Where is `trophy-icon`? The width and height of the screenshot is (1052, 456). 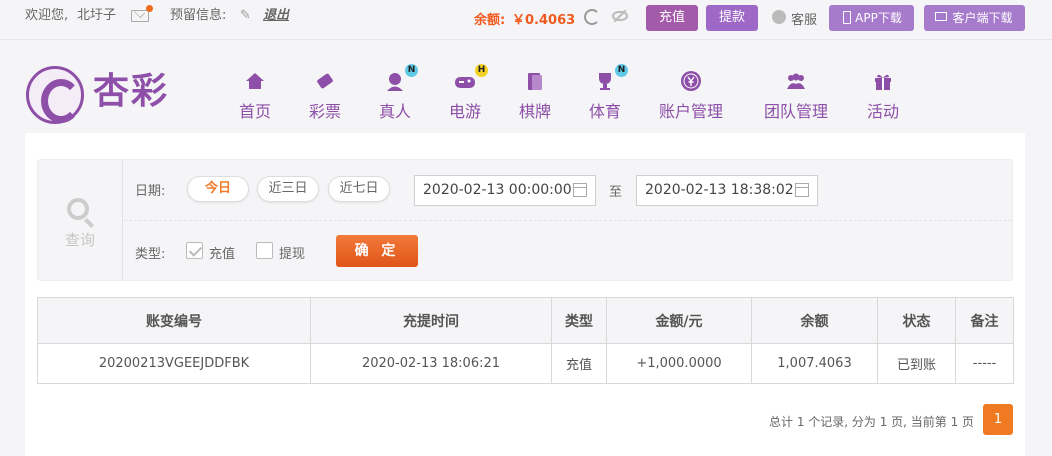 trophy-icon is located at coordinates (605, 81).